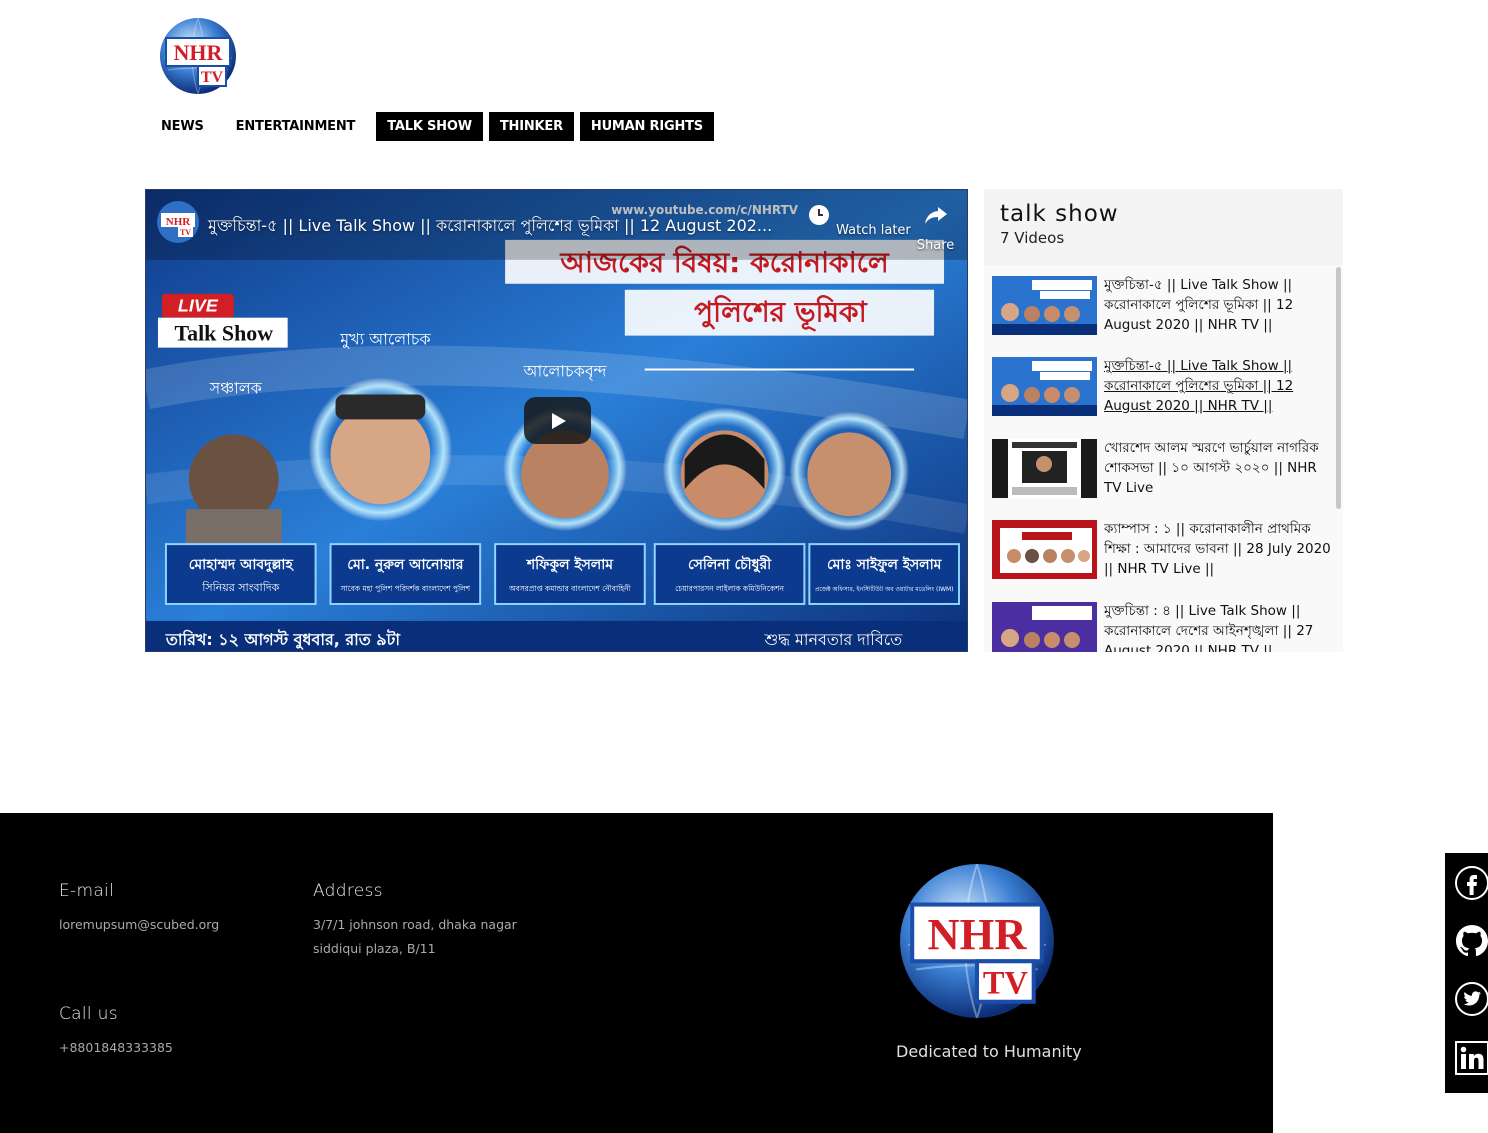 The height and width of the screenshot is (1133, 1488). What do you see at coordinates (819, 215) in the screenshot?
I see `clock-icon` at bounding box center [819, 215].